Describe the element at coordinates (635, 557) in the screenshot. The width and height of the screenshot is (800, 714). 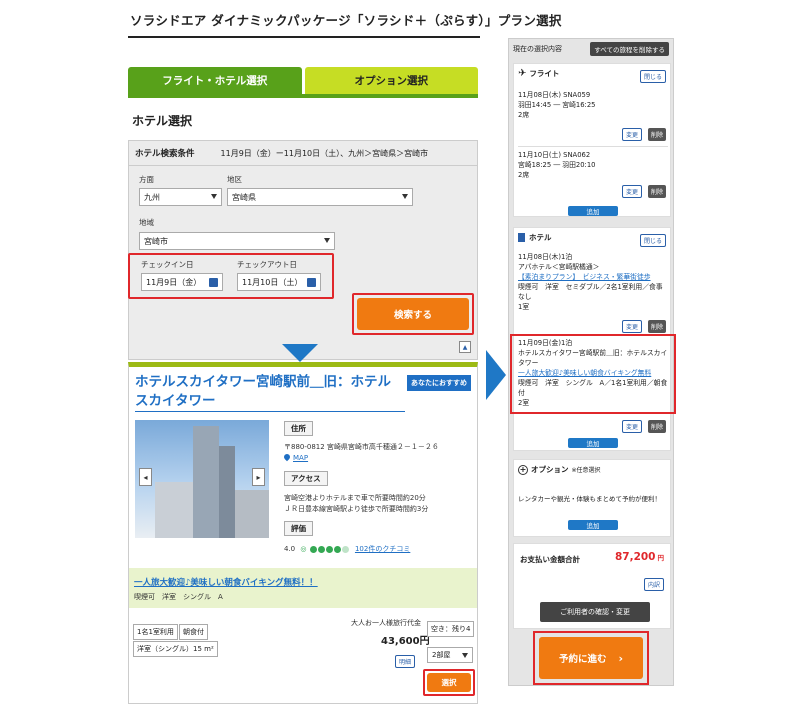
I see `total-value: 87,200` at that location.